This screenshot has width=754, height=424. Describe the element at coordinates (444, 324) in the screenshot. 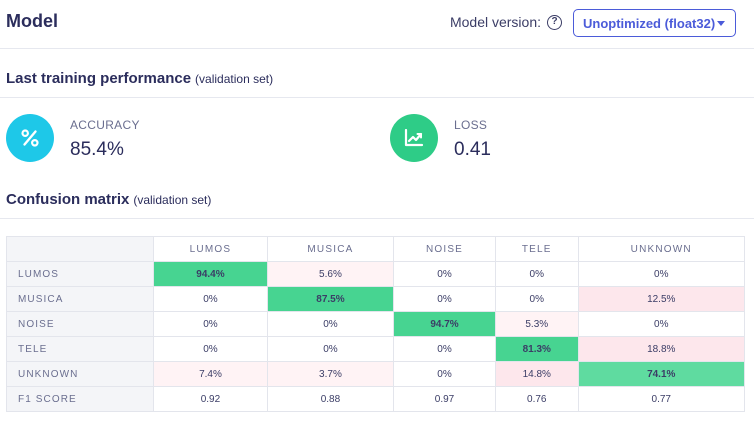

I see `matrix-cell: 94.7%` at that location.